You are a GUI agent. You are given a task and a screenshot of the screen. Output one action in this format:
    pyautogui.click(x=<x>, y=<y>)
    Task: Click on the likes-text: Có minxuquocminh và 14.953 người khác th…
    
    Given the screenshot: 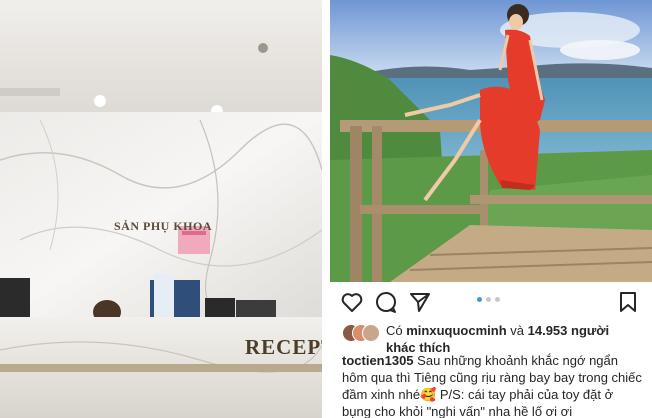 What is the action you would take?
    pyautogui.click(x=514, y=339)
    